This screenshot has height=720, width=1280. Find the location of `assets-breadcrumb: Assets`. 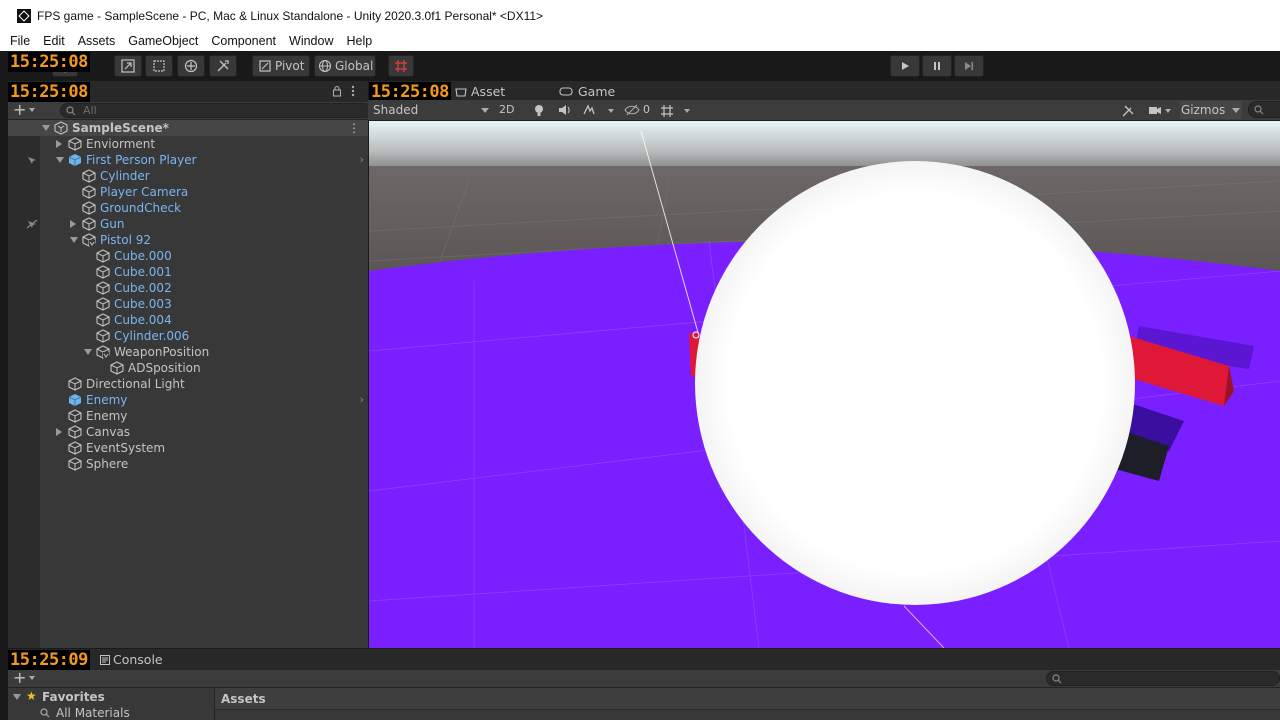

assets-breadcrumb: Assets is located at coordinates (747, 699).